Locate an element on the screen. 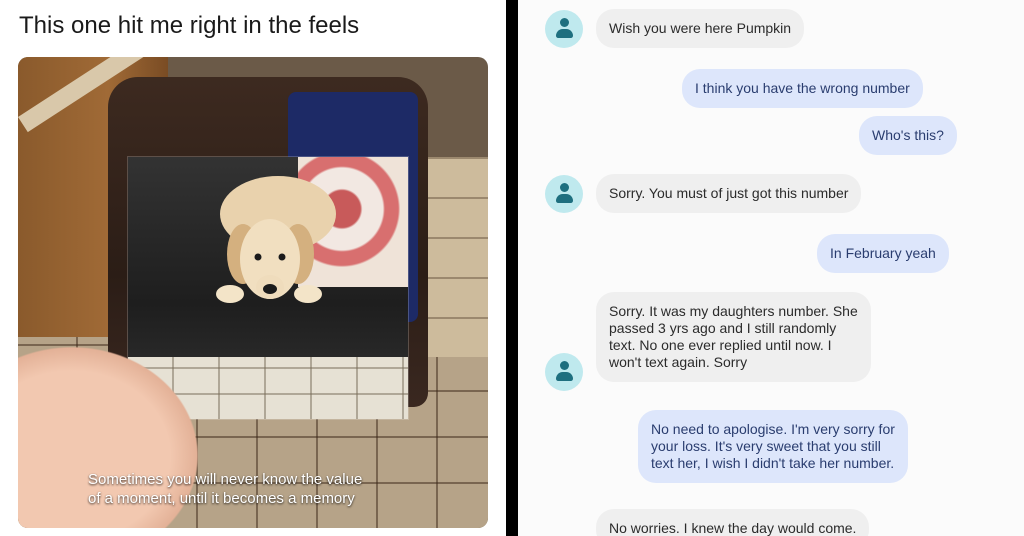 The image size is (1024, 536). incoming-message: Sorry. You must of just got this number is located at coordinates (729, 193).